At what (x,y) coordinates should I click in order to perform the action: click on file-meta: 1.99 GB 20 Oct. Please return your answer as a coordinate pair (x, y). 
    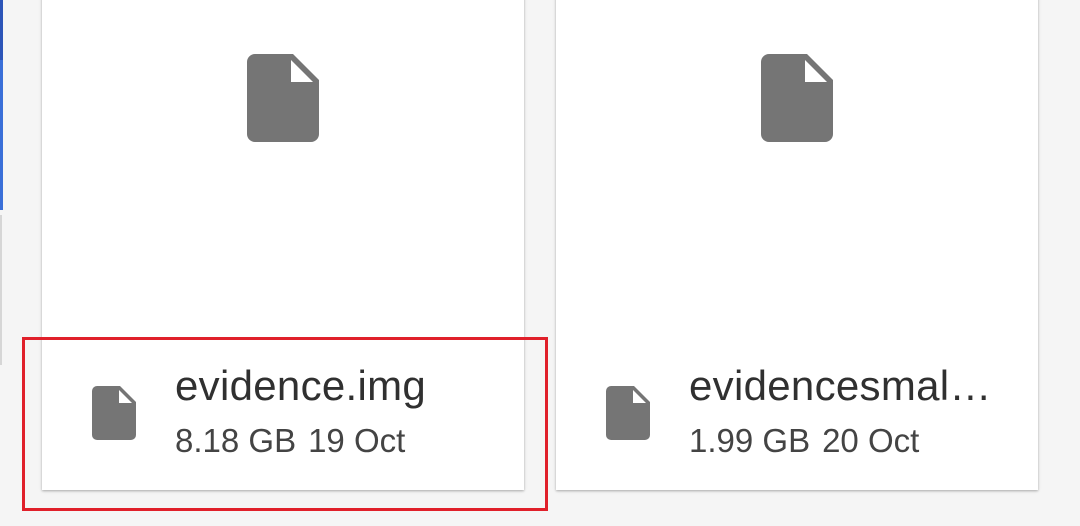
    Looking at the image, I should click on (804, 441).